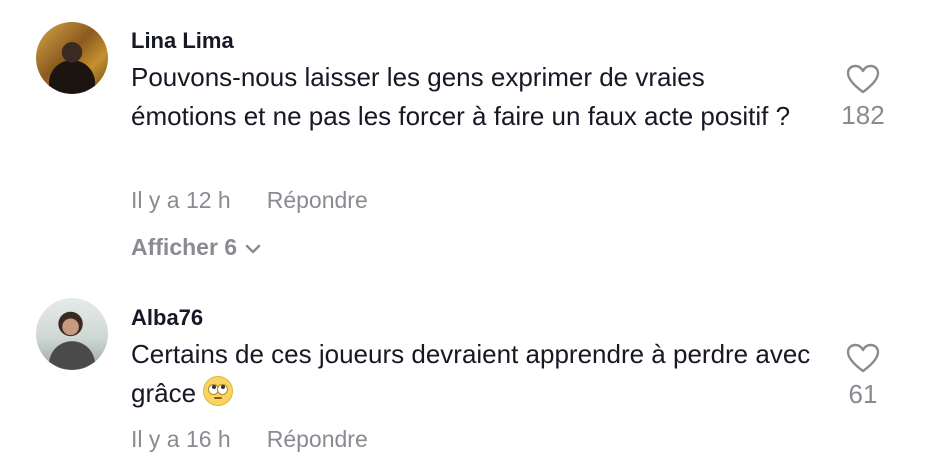  Describe the element at coordinates (249, 439) in the screenshot. I see `comment-meta: Il y a 16 h Répondre` at that location.